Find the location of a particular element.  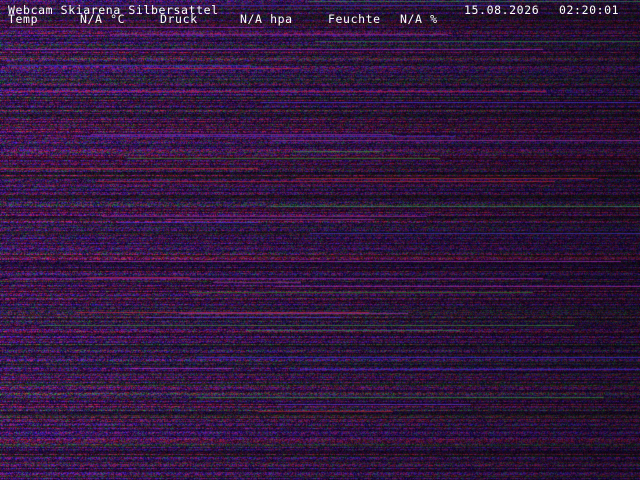

pressure-label: Druck is located at coordinates (179, 19).